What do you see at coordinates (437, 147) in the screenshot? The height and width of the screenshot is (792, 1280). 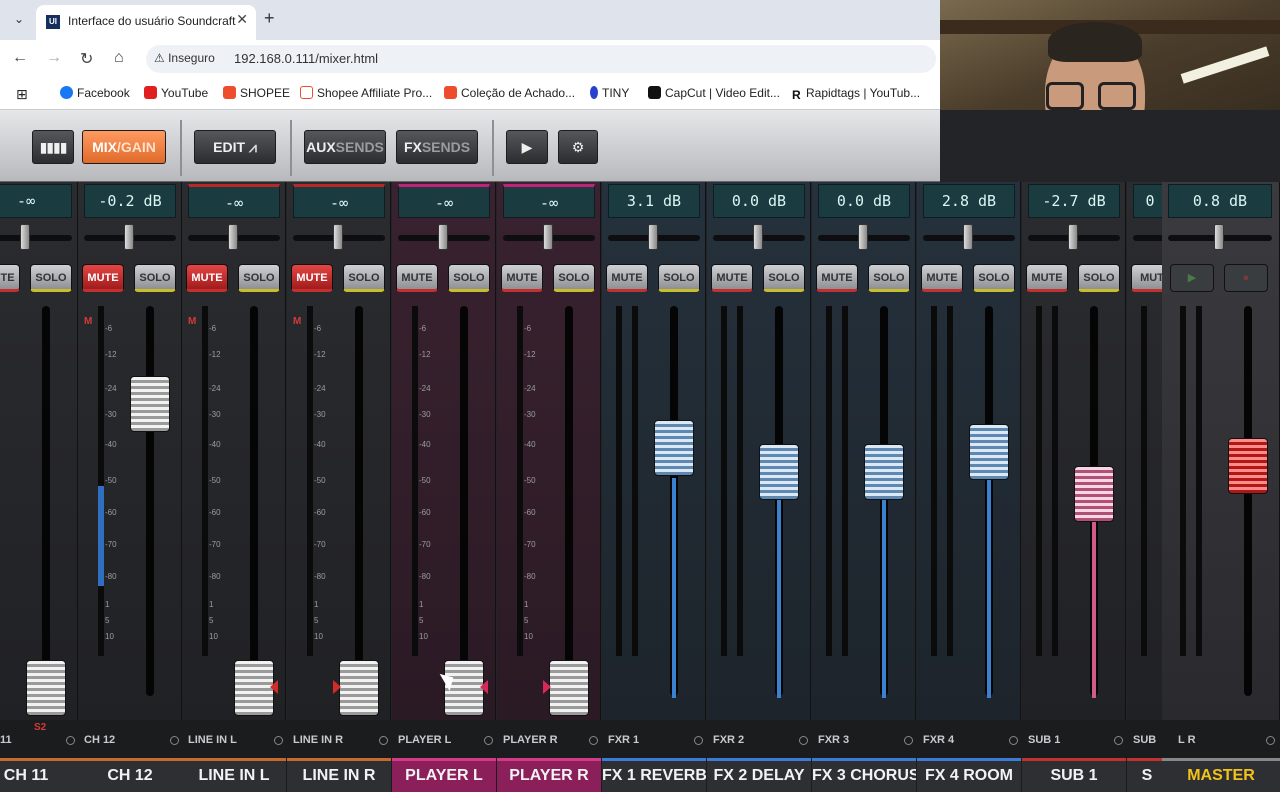 I see `fx-sends-button: FXSENDS` at bounding box center [437, 147].